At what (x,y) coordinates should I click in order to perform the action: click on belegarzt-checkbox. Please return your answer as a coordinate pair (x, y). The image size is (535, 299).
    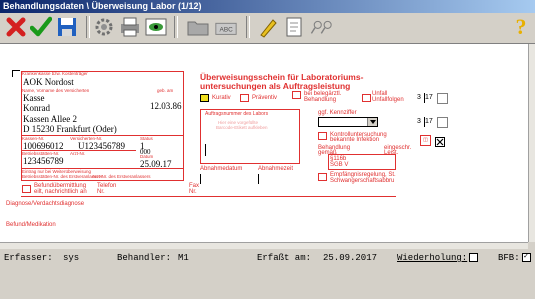
    Looking at the image, I should click on (296, 95).